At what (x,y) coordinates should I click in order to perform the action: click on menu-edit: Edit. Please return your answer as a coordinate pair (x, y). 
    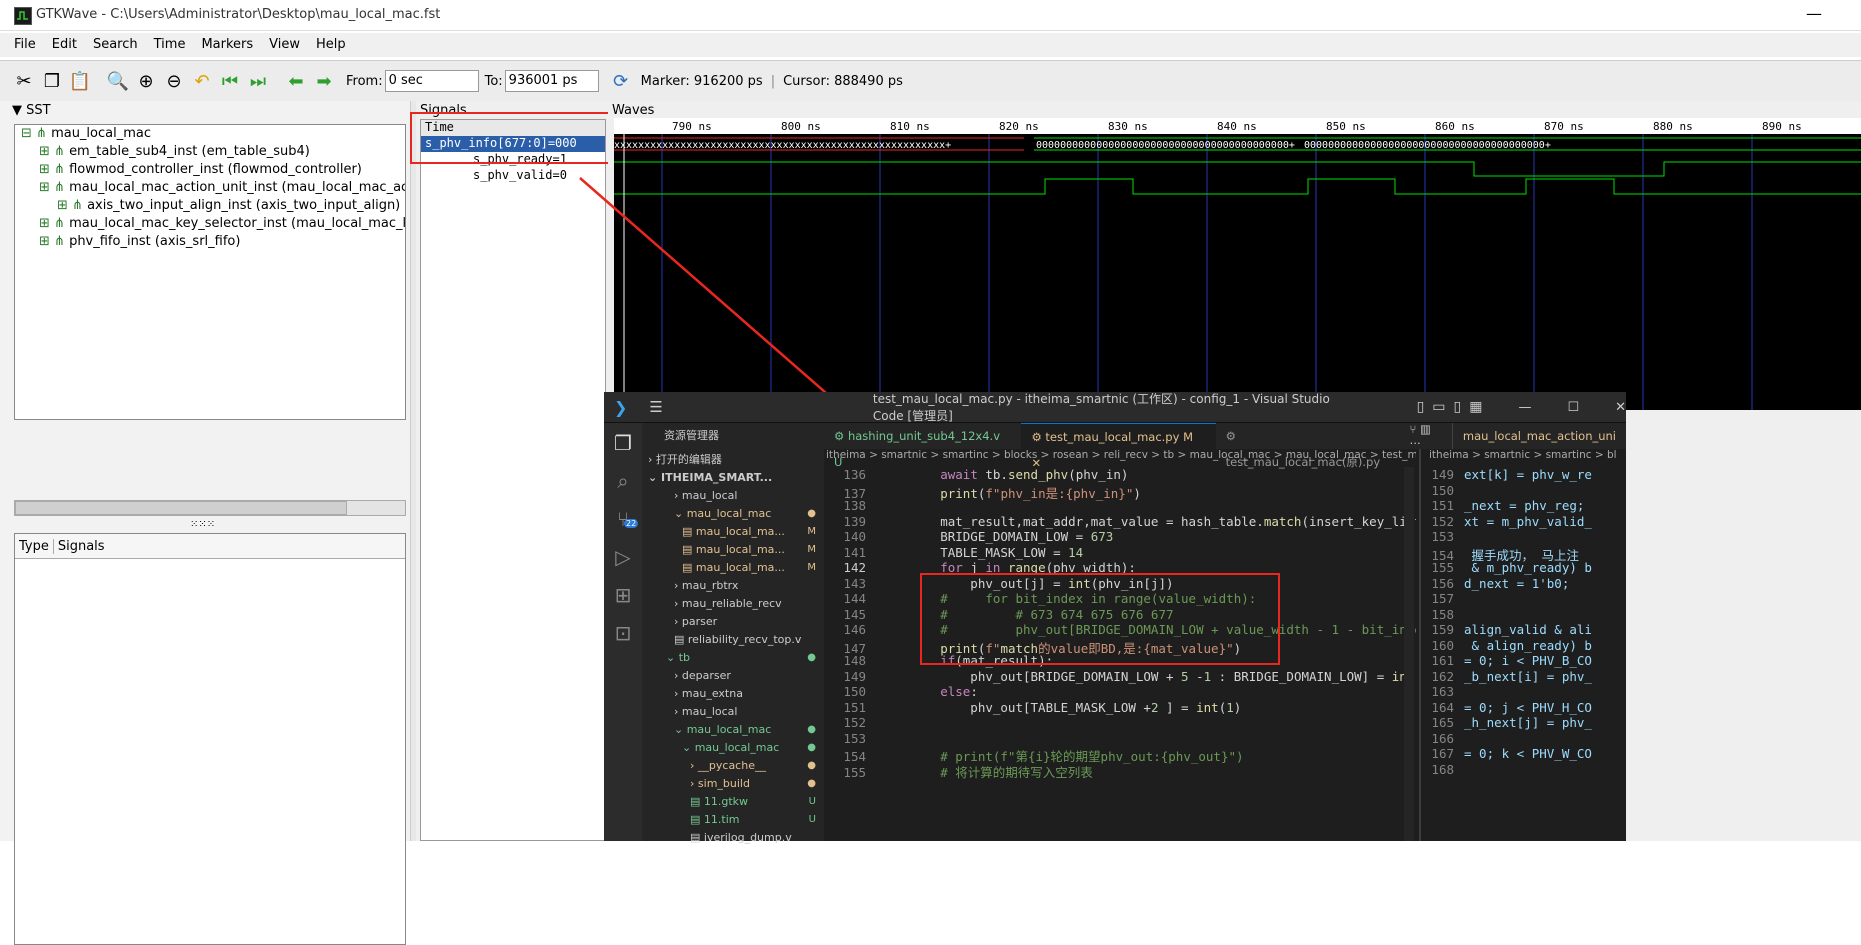
    Looking at the image, I should click on (64, 45).